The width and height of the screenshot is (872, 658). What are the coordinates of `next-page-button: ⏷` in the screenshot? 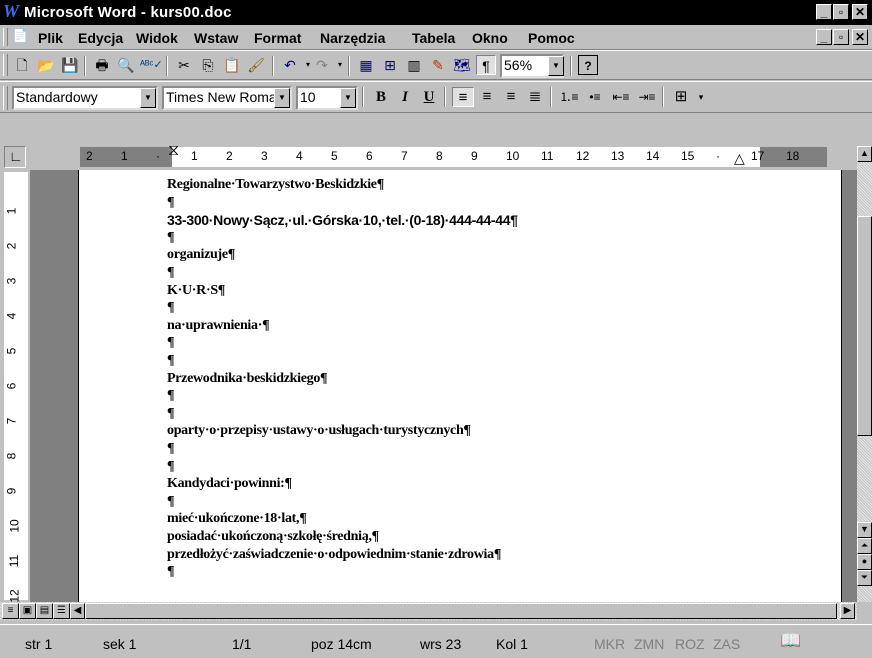 It's located at (864, 578).